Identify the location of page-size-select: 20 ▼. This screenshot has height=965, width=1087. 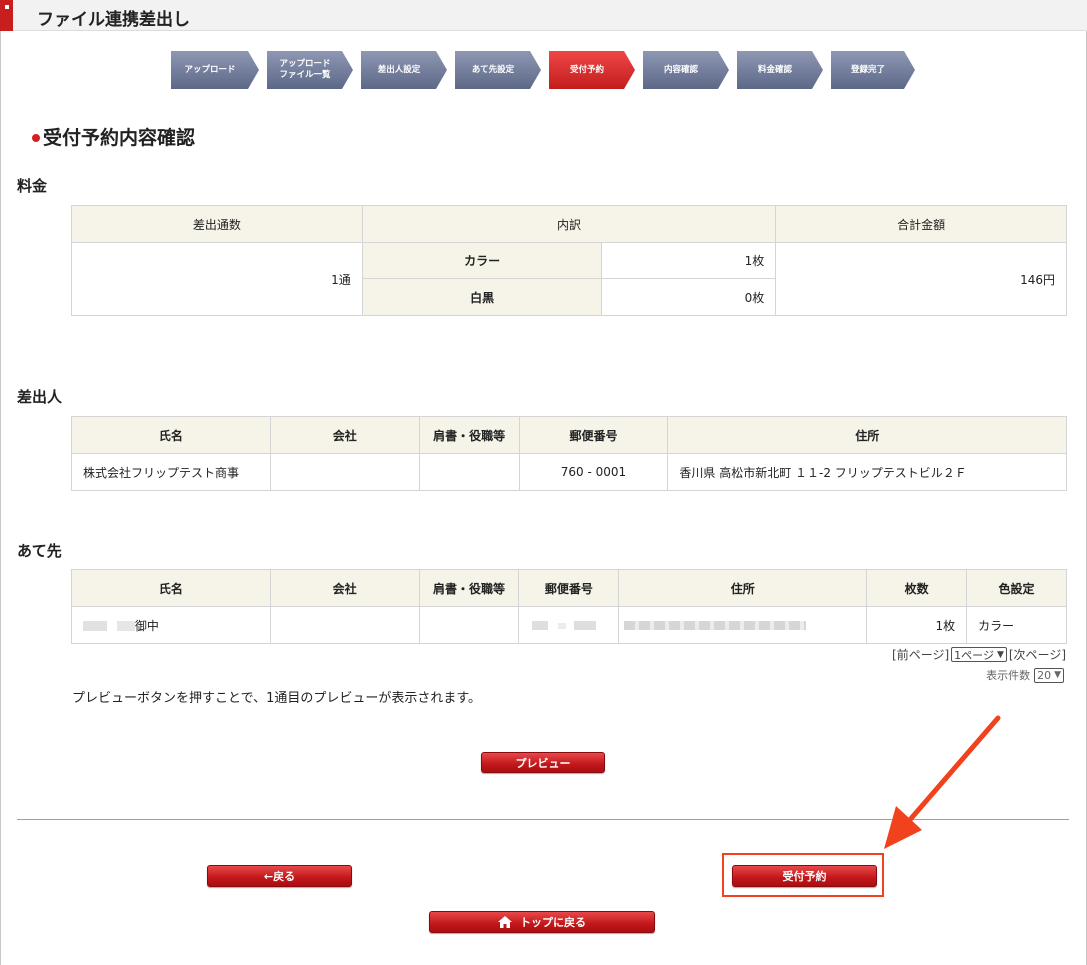
(1049, 675).